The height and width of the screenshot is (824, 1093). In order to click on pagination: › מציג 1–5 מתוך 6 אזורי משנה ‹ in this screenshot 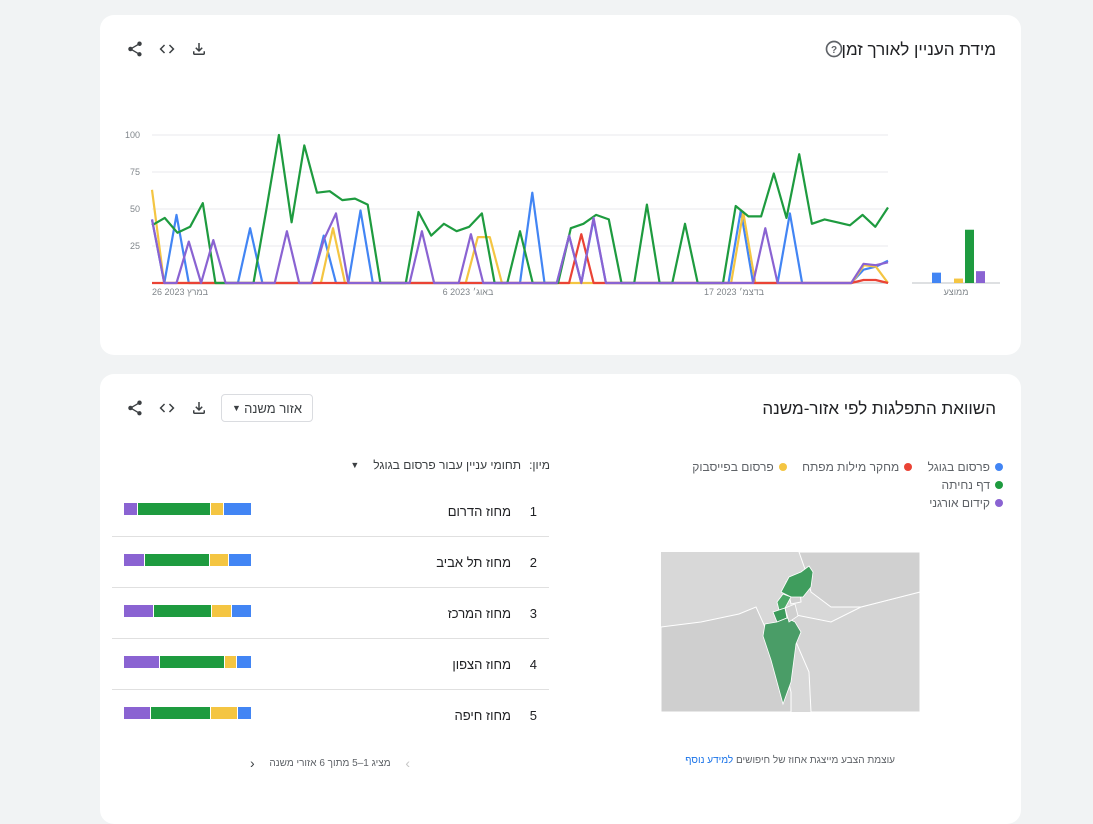, I will do `click(330, 763)`.